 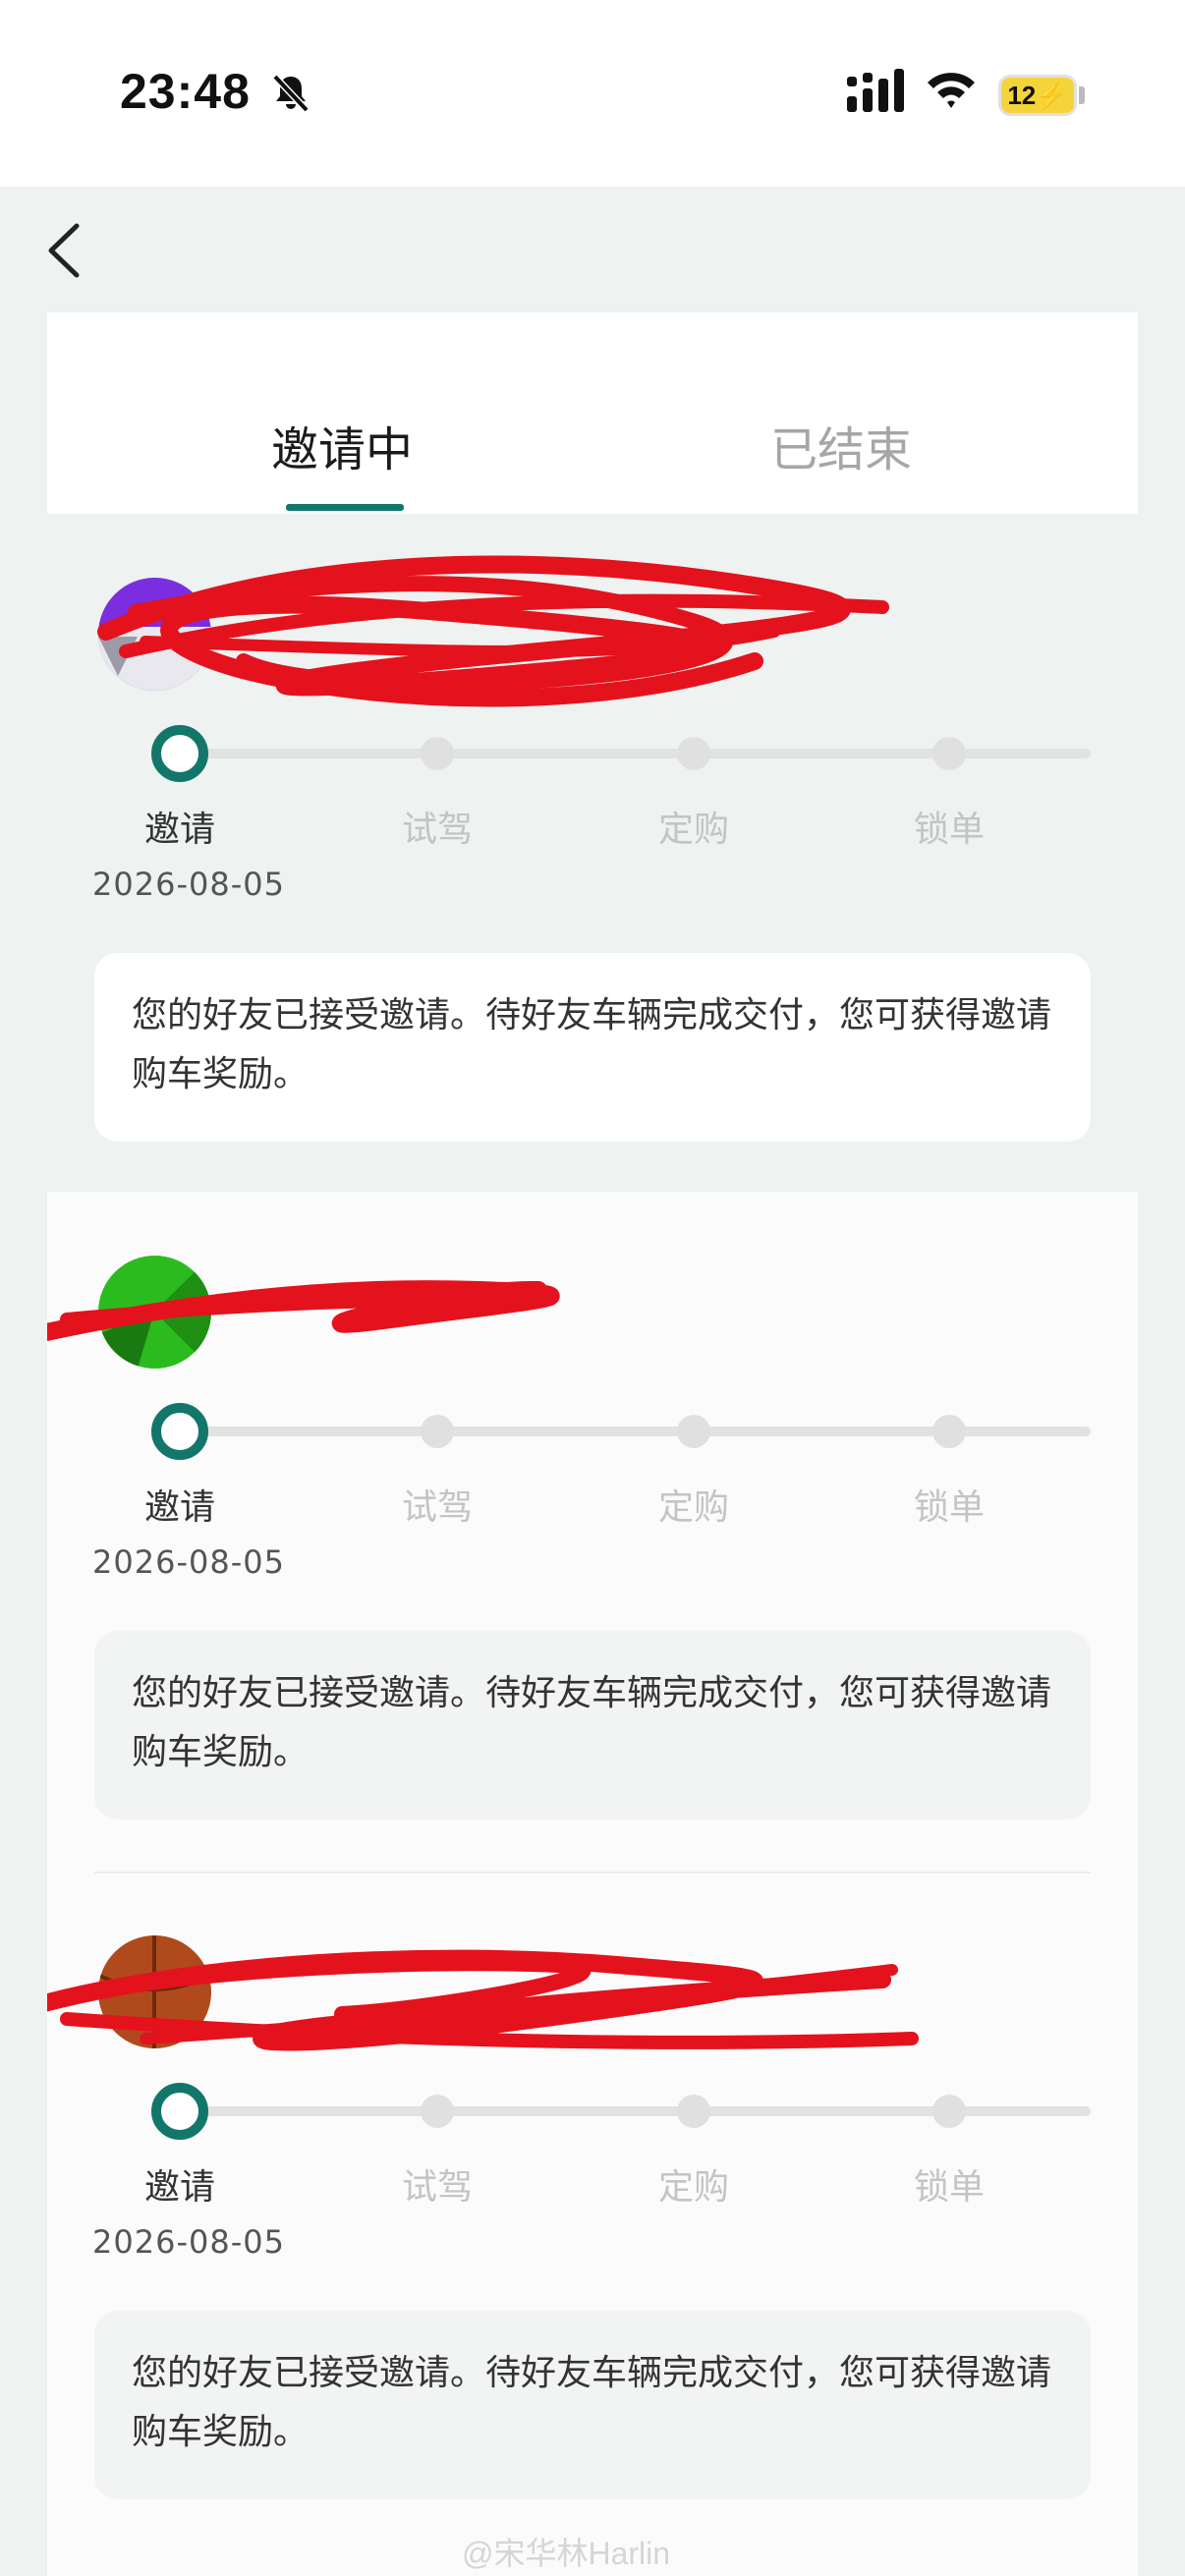 What do you see at coordinates (345, 507) in the screenshot?
I see `tab-active-indicator` at bounding box center [345, 507].